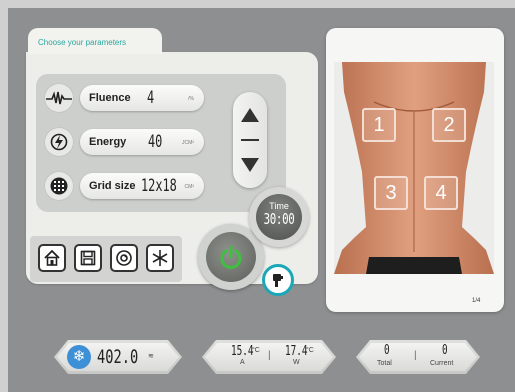 This screenshot has height=392, width=515. I want to click on energy-bolt-icon, so click(59, 142).